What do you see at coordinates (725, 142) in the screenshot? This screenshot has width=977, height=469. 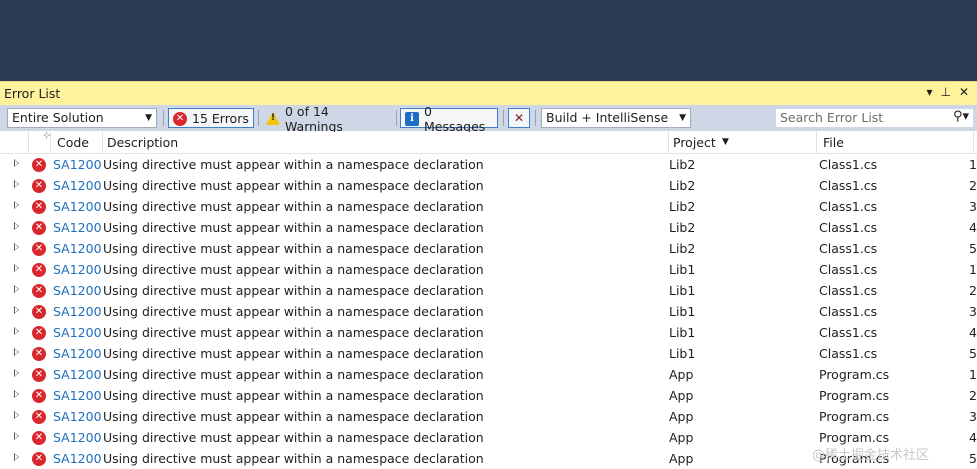 I see `sort-descending-icon: ▼` at bounding box center [725, 142].